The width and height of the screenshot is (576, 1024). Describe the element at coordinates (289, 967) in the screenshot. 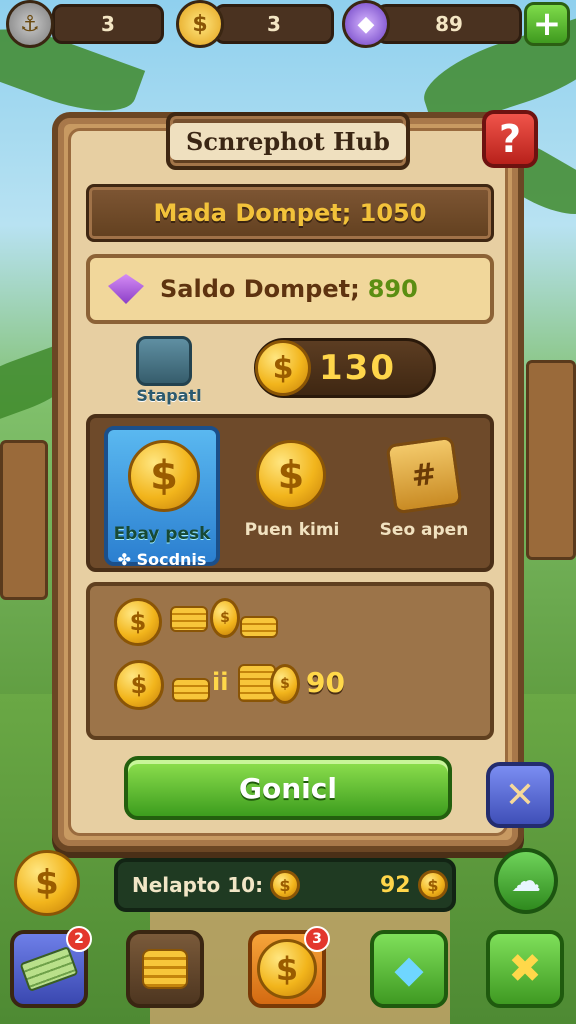

I see `gold-coin-button: $ 3` at that location.